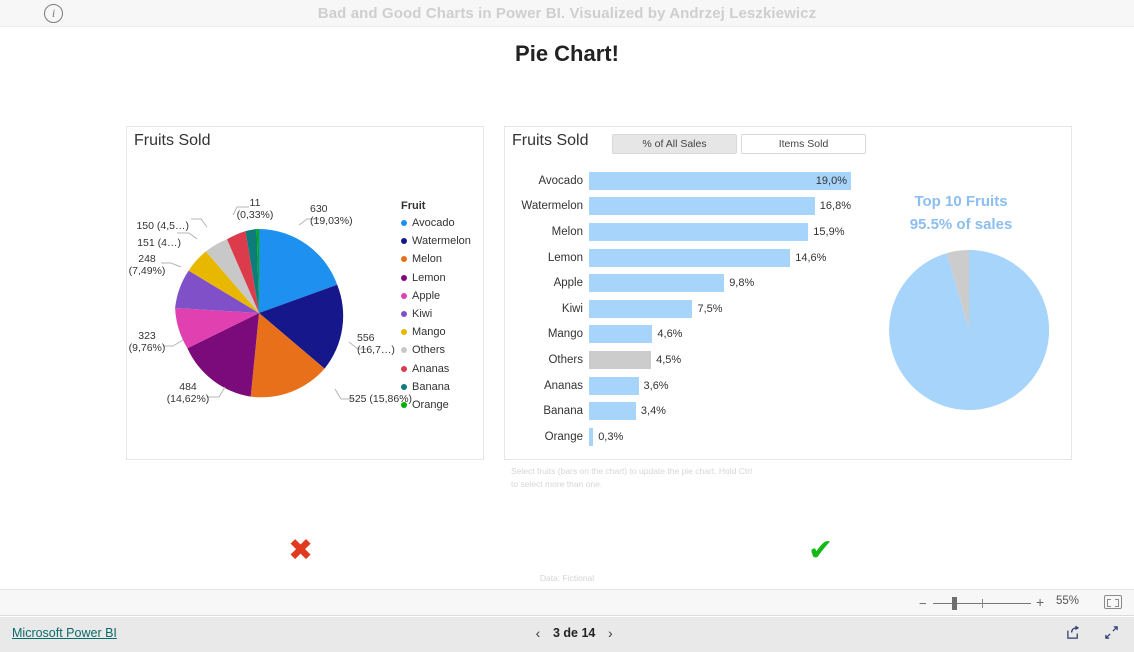  I want to click on bar-value-watermelon: 16,8%, so click(835, 206).